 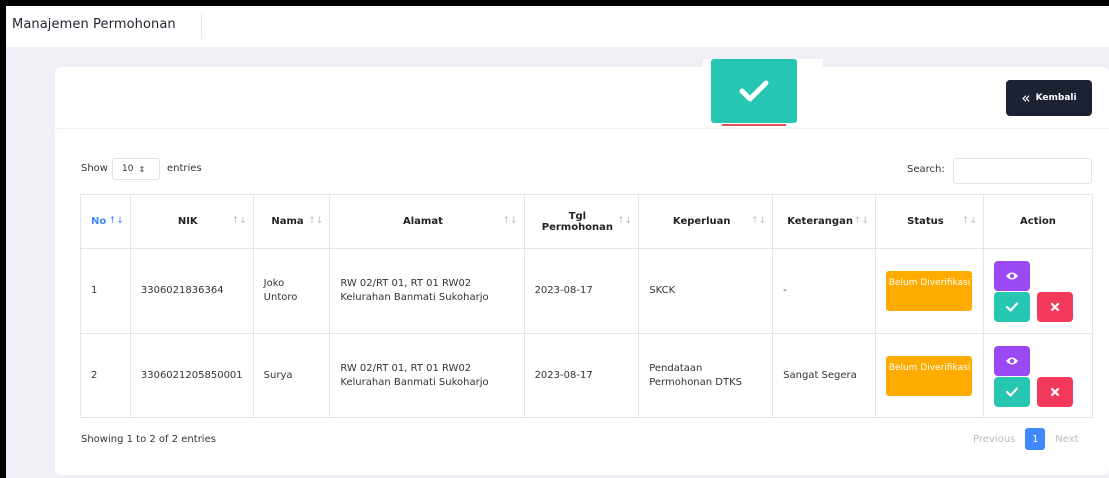 What do you see at coordinates (754, 125) in the screenshot?
I see `alert-underline` at bounding box center [754, 125].